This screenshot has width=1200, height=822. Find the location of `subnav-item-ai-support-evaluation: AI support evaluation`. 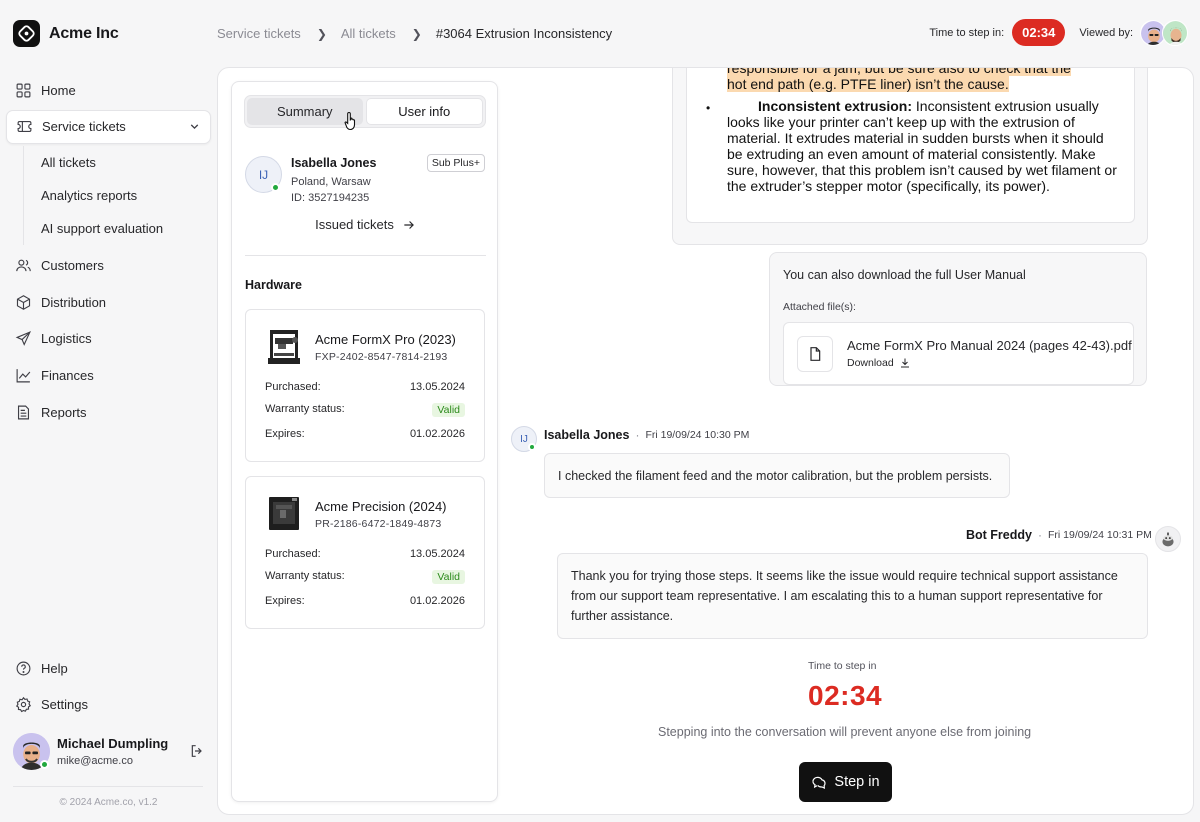

subnav-item-ai-support-evaluation: AI support evaluation is located at coordinates (126, 228).